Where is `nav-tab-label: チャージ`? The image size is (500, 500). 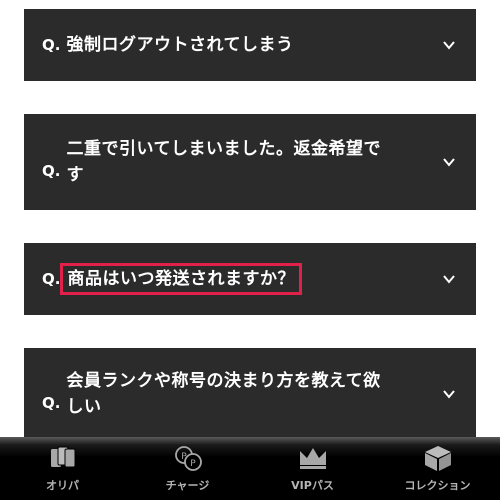 nav-tab-label: チャージ is located at coordinates (187, 485).